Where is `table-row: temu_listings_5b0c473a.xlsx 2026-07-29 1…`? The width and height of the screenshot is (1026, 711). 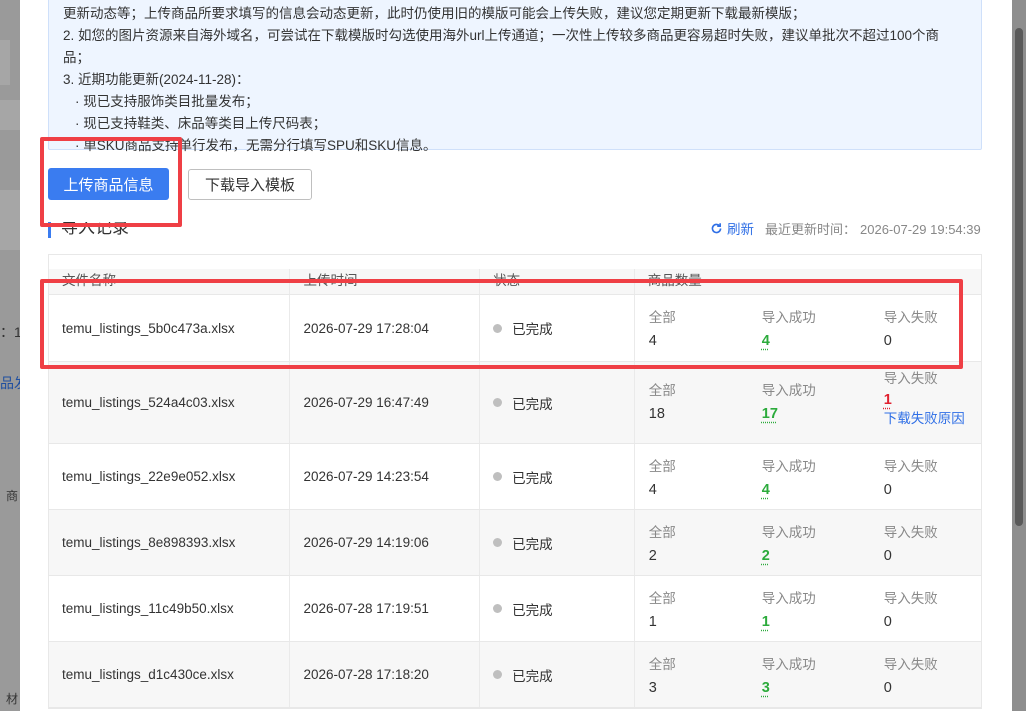
table-row: temu_listings_5b0c473a.xlsx 2026-07-29 1… is located at coordinates (515, 328).